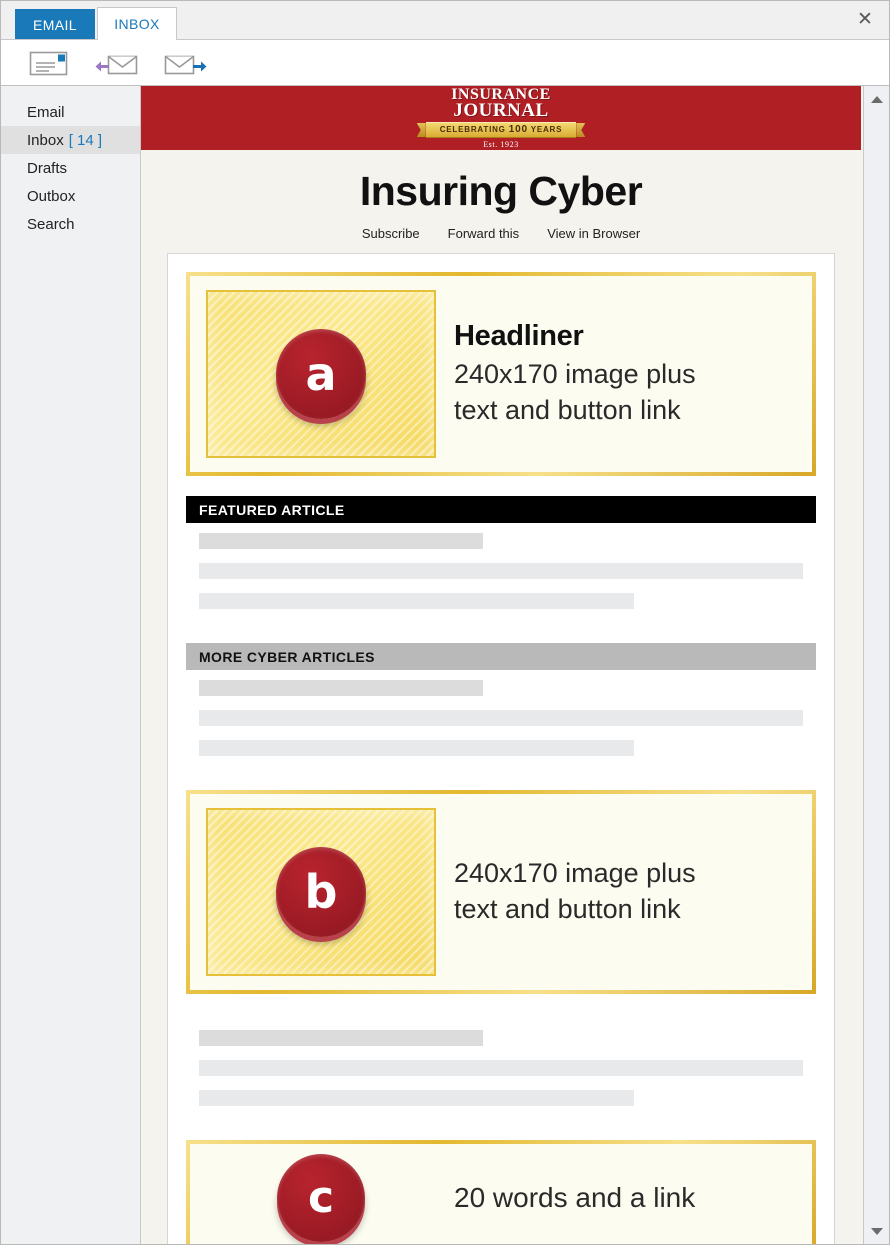  I want to click on inbox-unread-count: [ 14 ], so click(85, 140).